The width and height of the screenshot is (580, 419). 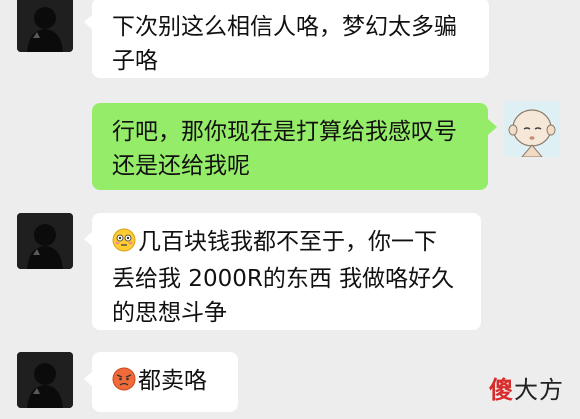 I want to click on angry-face-icon, so click(x=124, y=384).